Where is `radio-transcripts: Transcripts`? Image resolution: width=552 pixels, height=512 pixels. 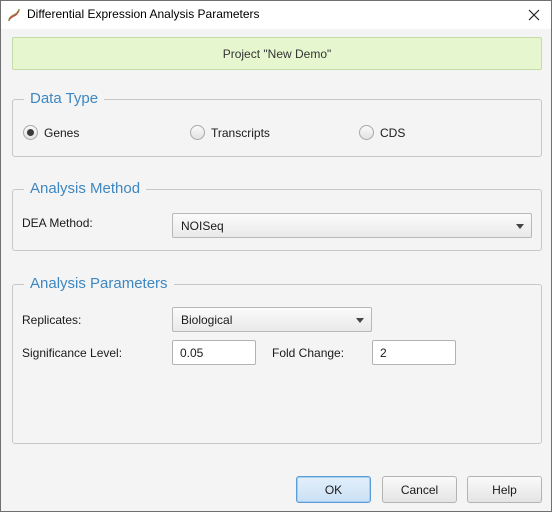
radio-transcripts: Transcripts is located at coordinates (230, 132).